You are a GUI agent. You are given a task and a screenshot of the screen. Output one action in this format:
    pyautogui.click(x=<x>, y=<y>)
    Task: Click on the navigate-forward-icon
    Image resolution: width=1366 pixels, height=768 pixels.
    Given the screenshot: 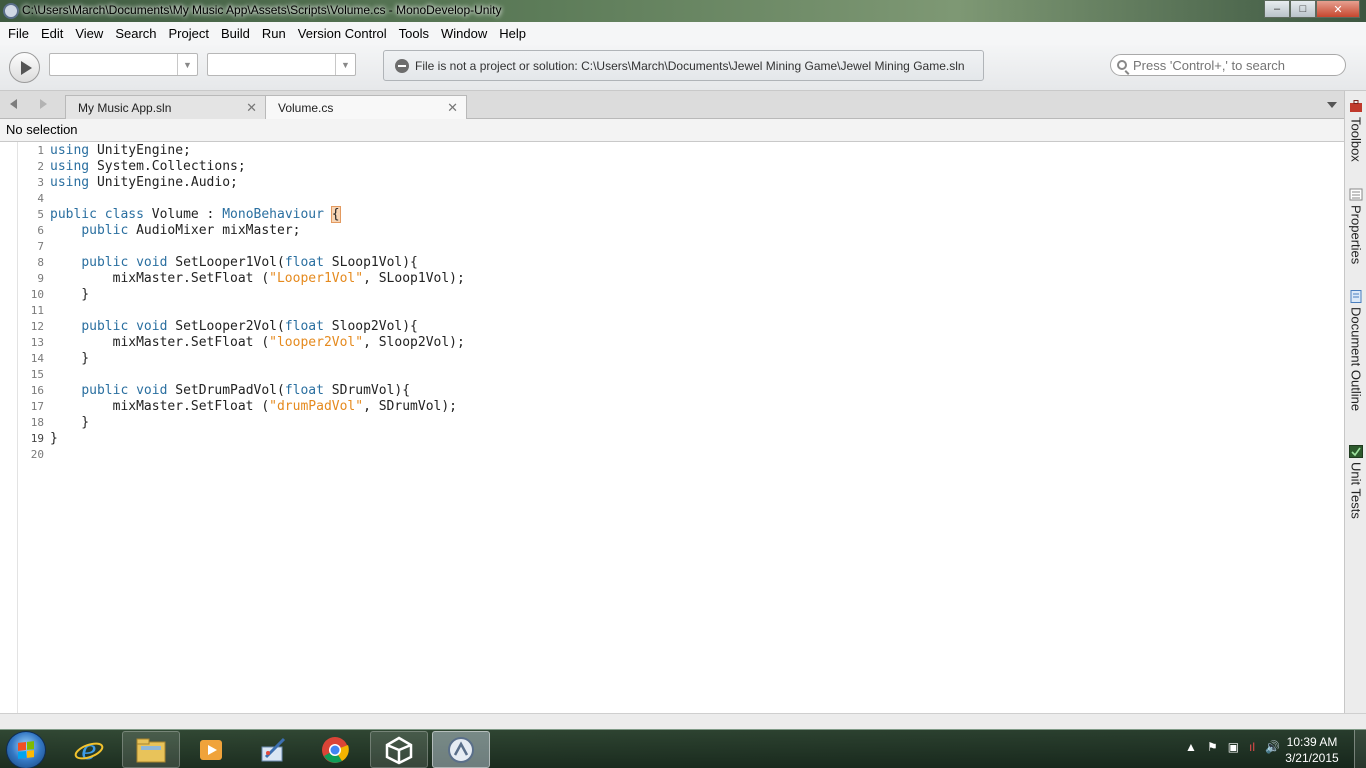 What is the action you would take?
    pyautogui.click(x=43, y=104)
    